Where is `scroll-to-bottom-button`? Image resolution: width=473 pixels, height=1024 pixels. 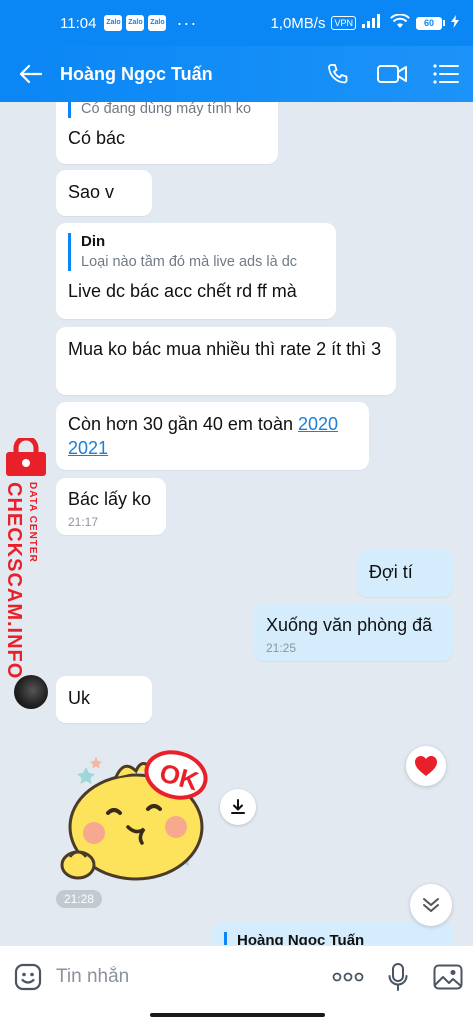
scroll-to-bottom-button is located at coordinates (431, 905).